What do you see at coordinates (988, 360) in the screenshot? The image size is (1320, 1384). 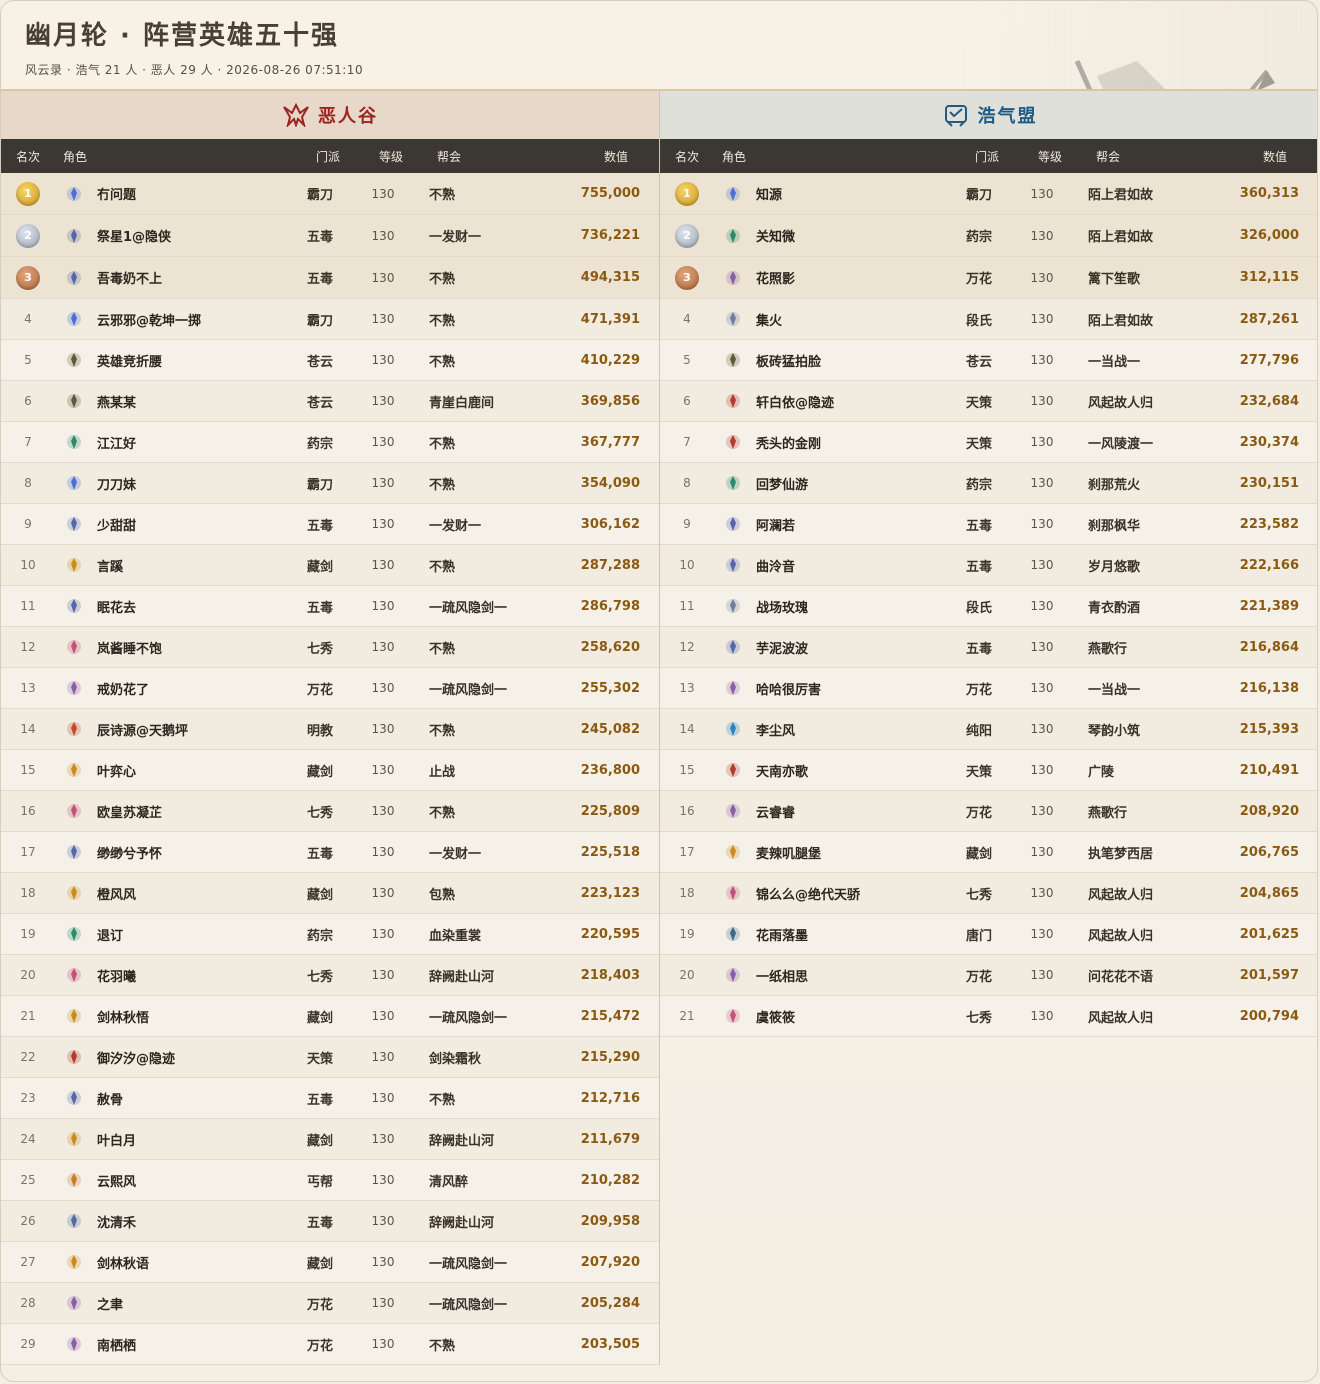 I see `table-row: 5 板砖猛拍脸 苍云 130 一当战一 277,796` at bounding box center [988, 360].